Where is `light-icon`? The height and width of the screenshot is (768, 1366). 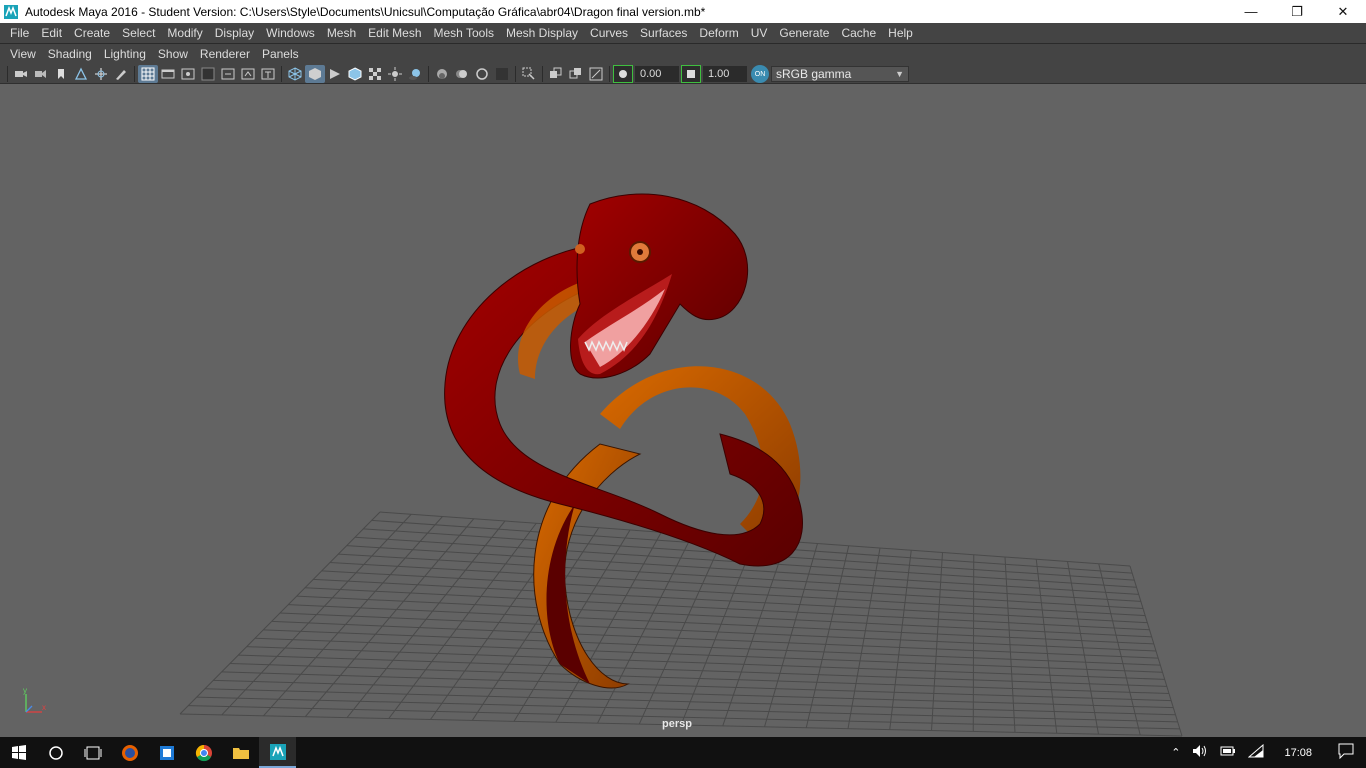
light-icon is located at coordinates (395, 74).